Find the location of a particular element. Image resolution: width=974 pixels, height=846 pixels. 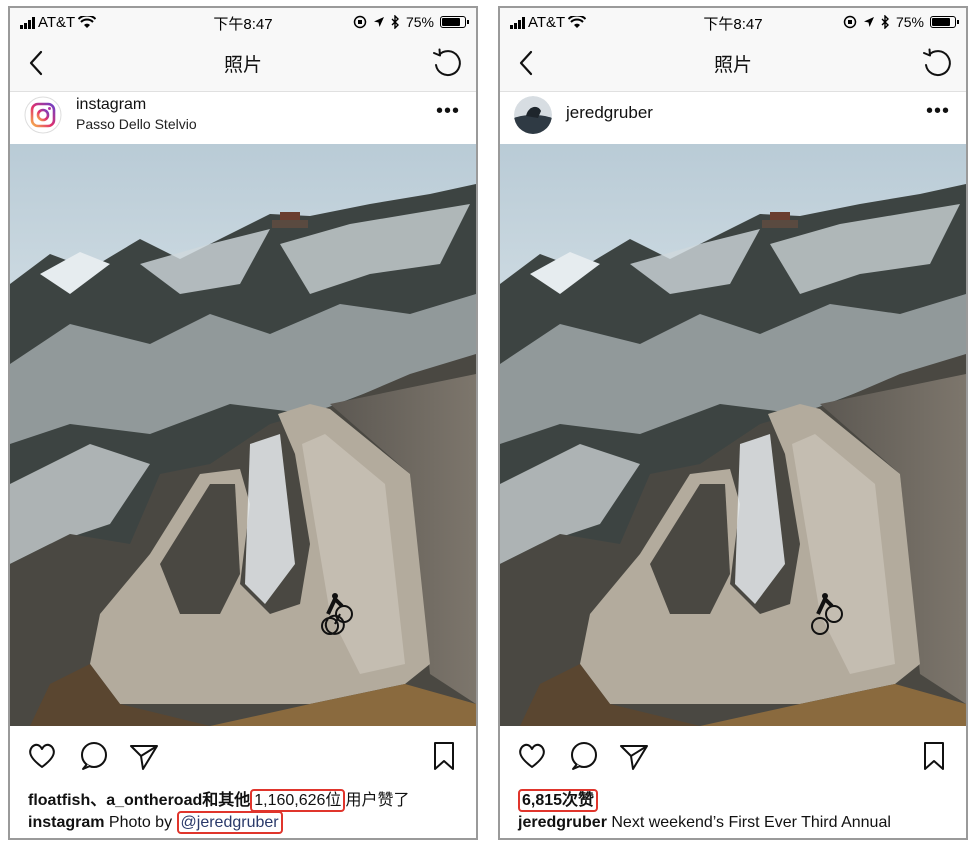

post-header: jeredgruber ••• is located at coordinates (733, 118).